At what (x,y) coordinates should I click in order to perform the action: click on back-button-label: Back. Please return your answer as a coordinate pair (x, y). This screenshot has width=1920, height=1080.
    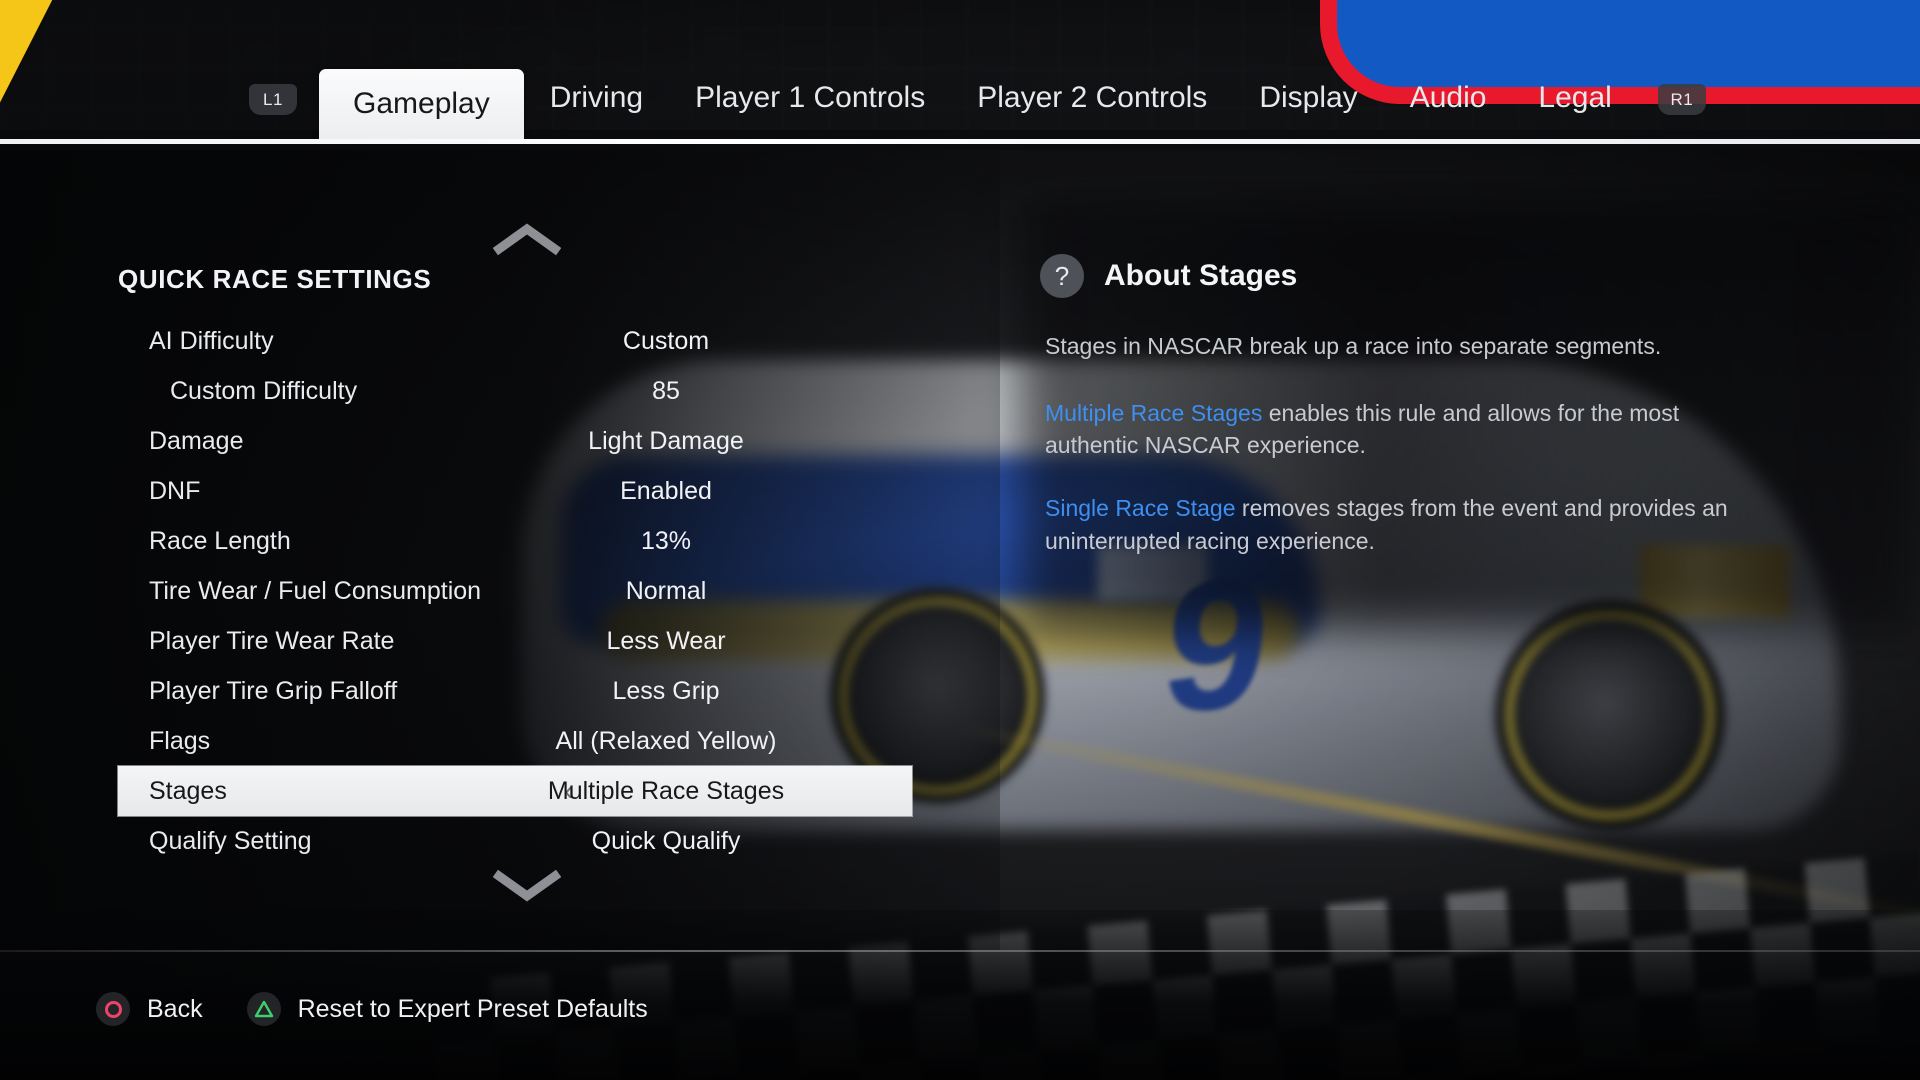
    Looking at the image, I should click on (175, 1008).